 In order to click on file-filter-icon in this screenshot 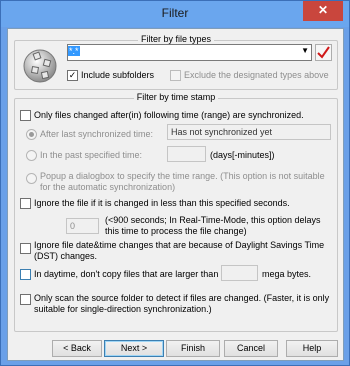, I will do `click(40, 66)`.